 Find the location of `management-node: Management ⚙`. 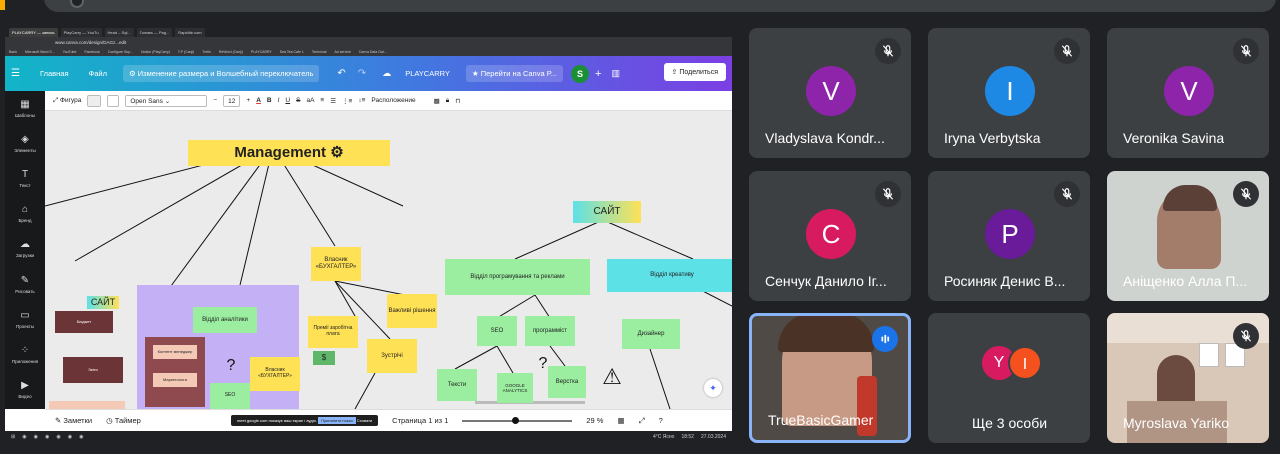

management-node: Management ⚙ is located at coordinates (289, 153).